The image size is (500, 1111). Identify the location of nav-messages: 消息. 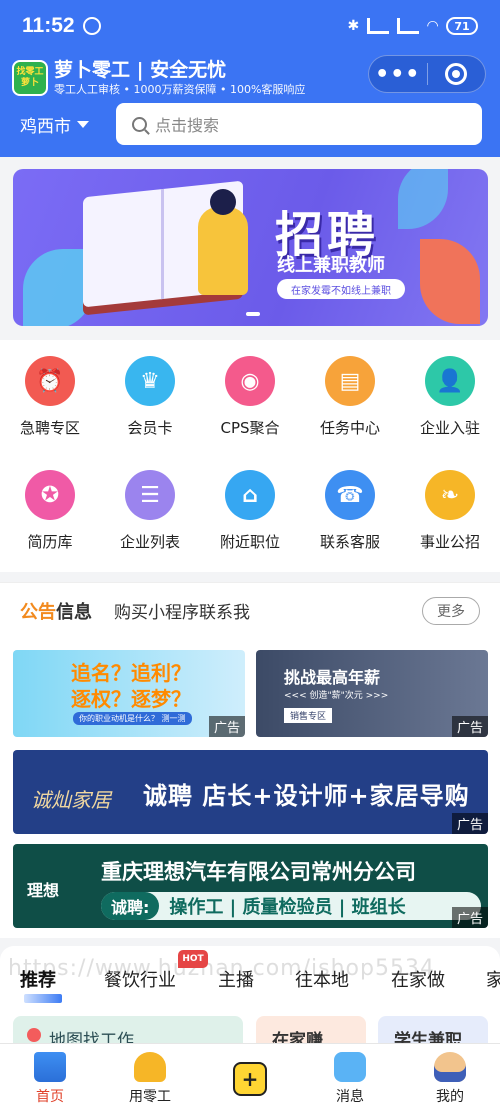
(350, 1077).